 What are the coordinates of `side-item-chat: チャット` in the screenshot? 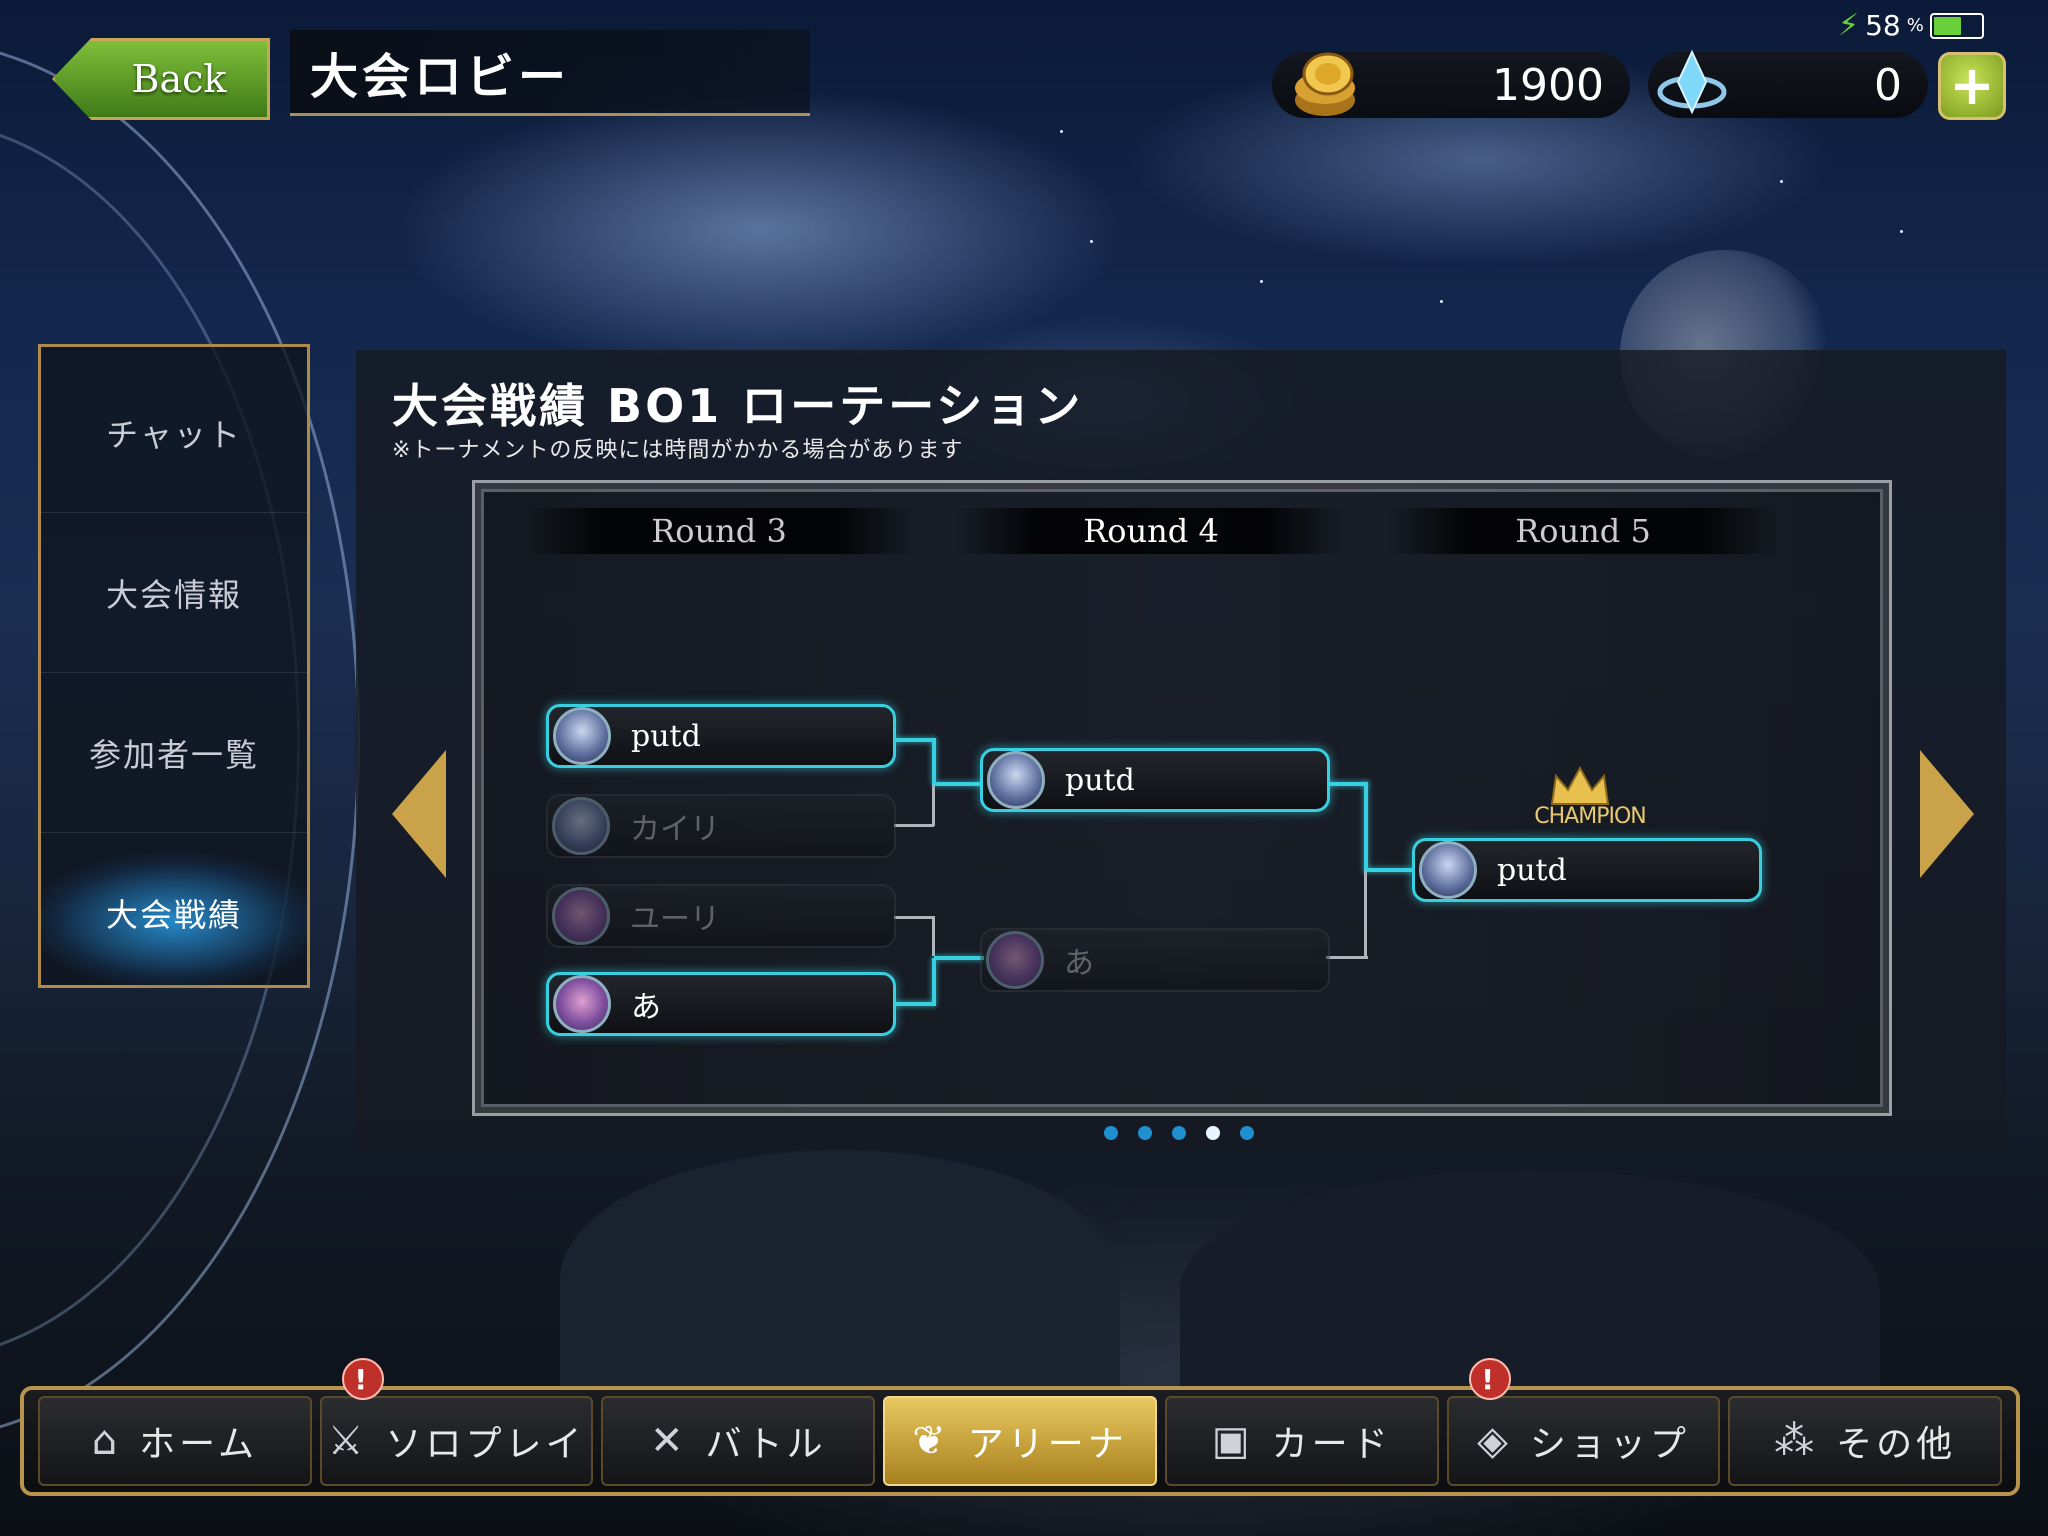 It's located at (174, 433).